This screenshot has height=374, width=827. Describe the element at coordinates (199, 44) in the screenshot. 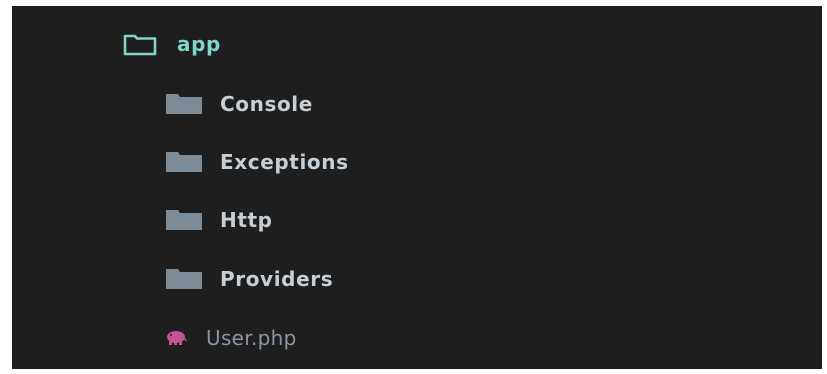

I see `tree-folder-label: app` at that location.